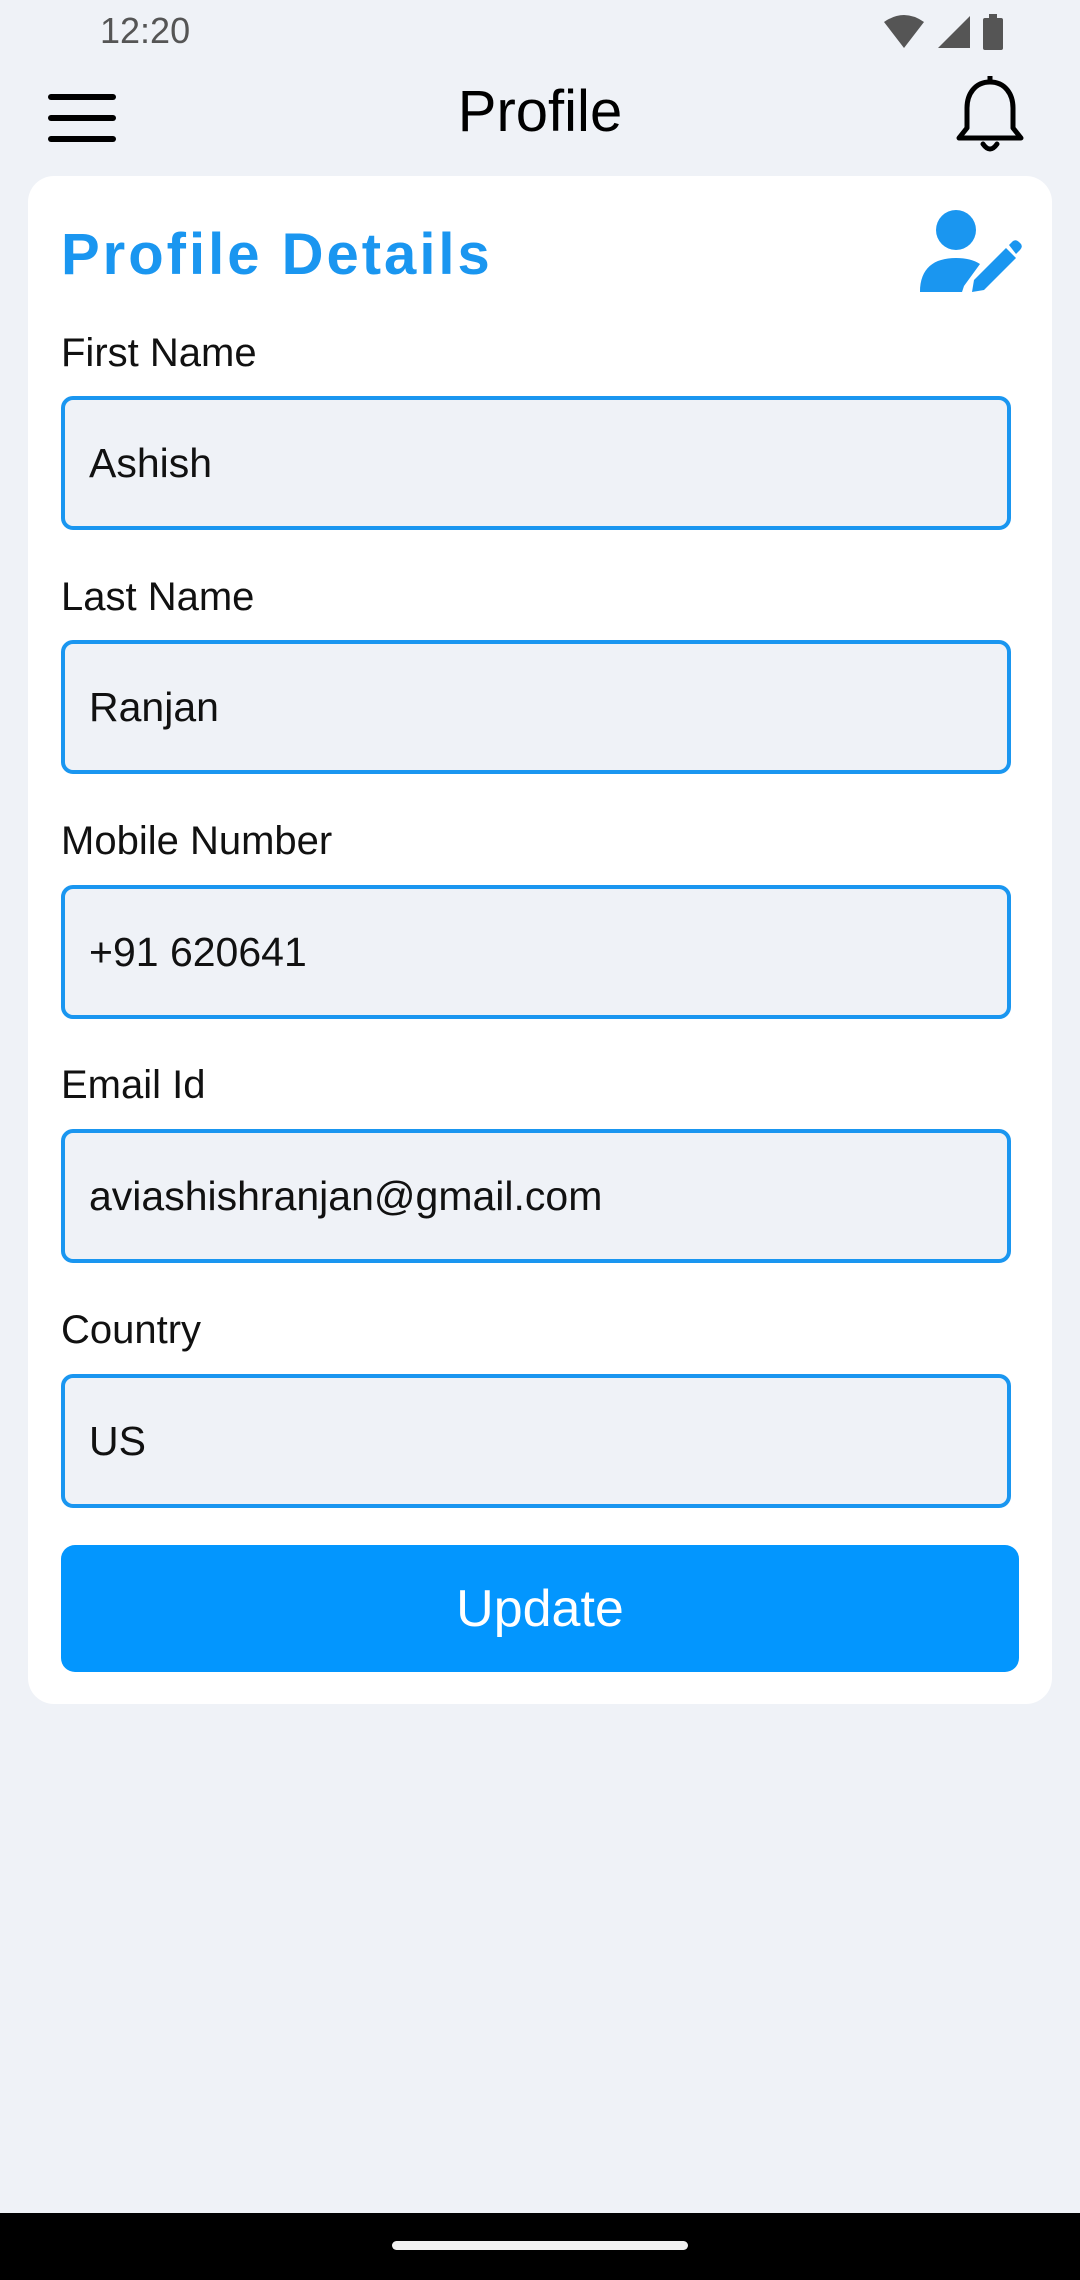 The height and width of the screenshot is (2280, 1080). Describe the element at coordinates (536, 463) in the screenshot. I see `first-name-field` at that location.